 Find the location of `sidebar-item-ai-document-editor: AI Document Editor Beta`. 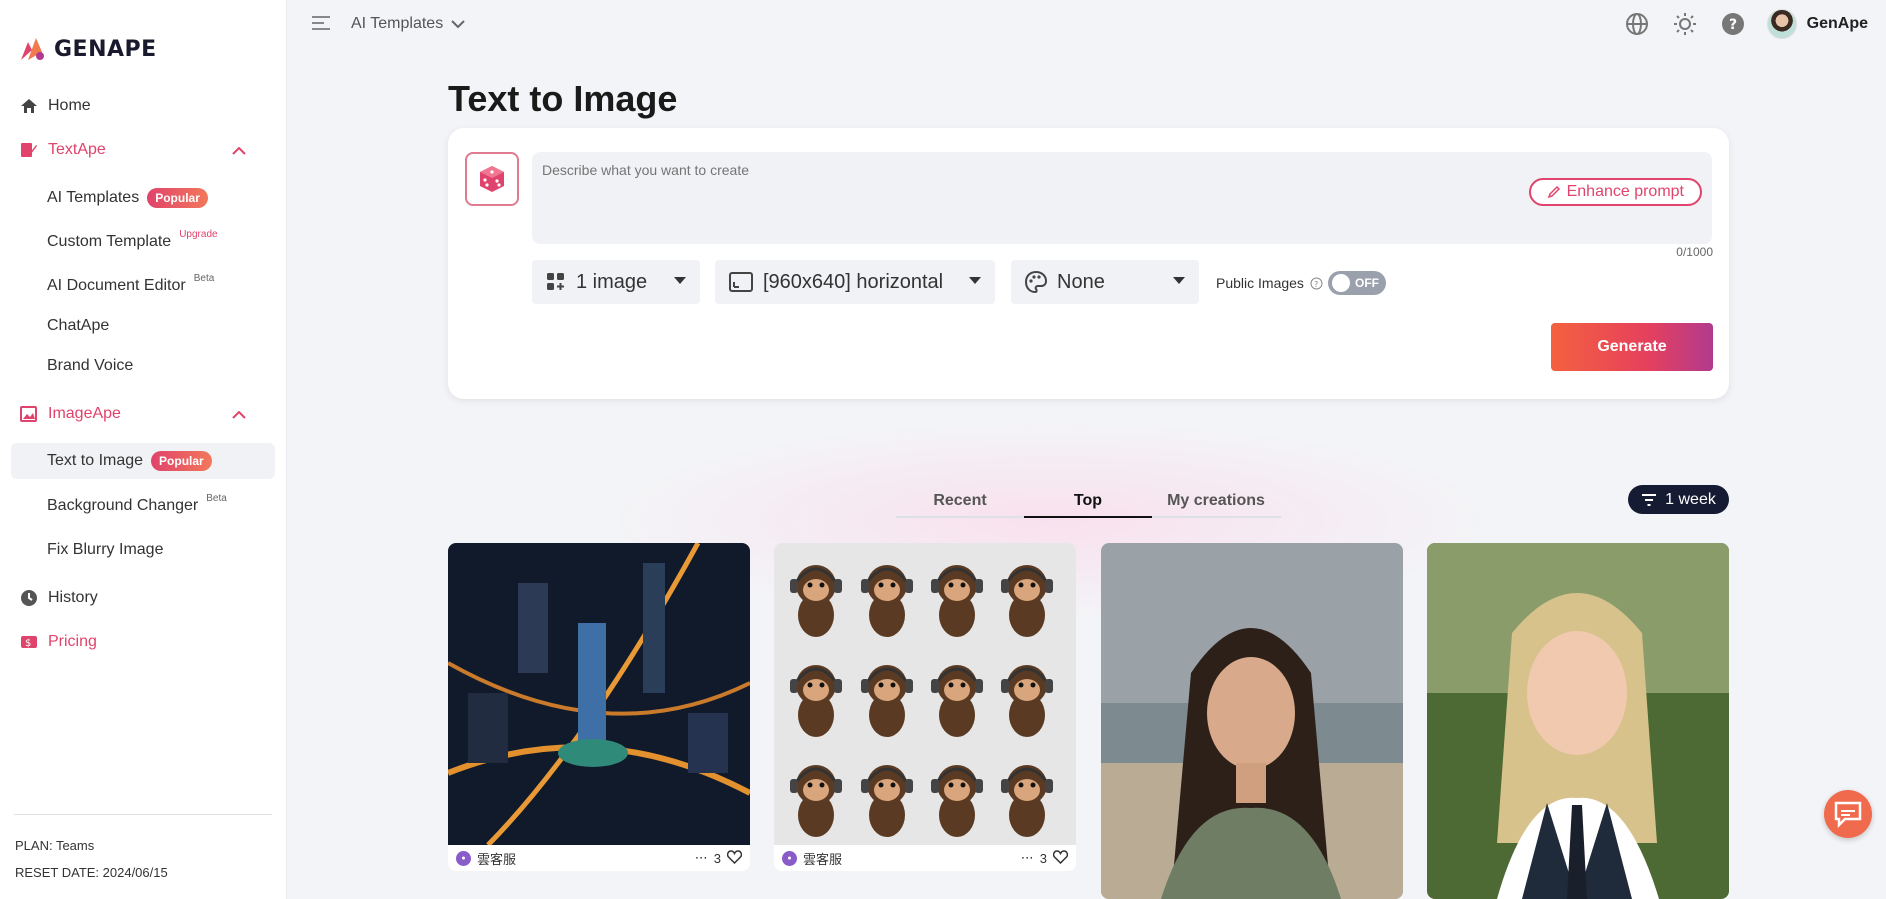

sidebar-item-ai-document-editor: AI Document Editor Beta is located at coordinates (131, 285).